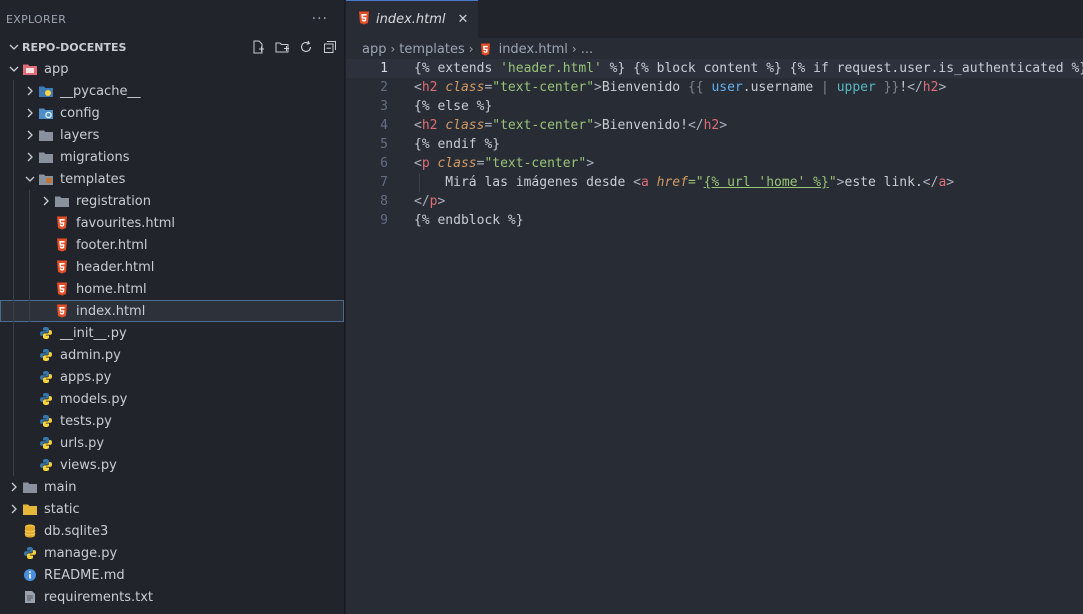  Describe the element at coordinates (463, 19) in the screenshot. I see `close-icon: ✕` at that location.